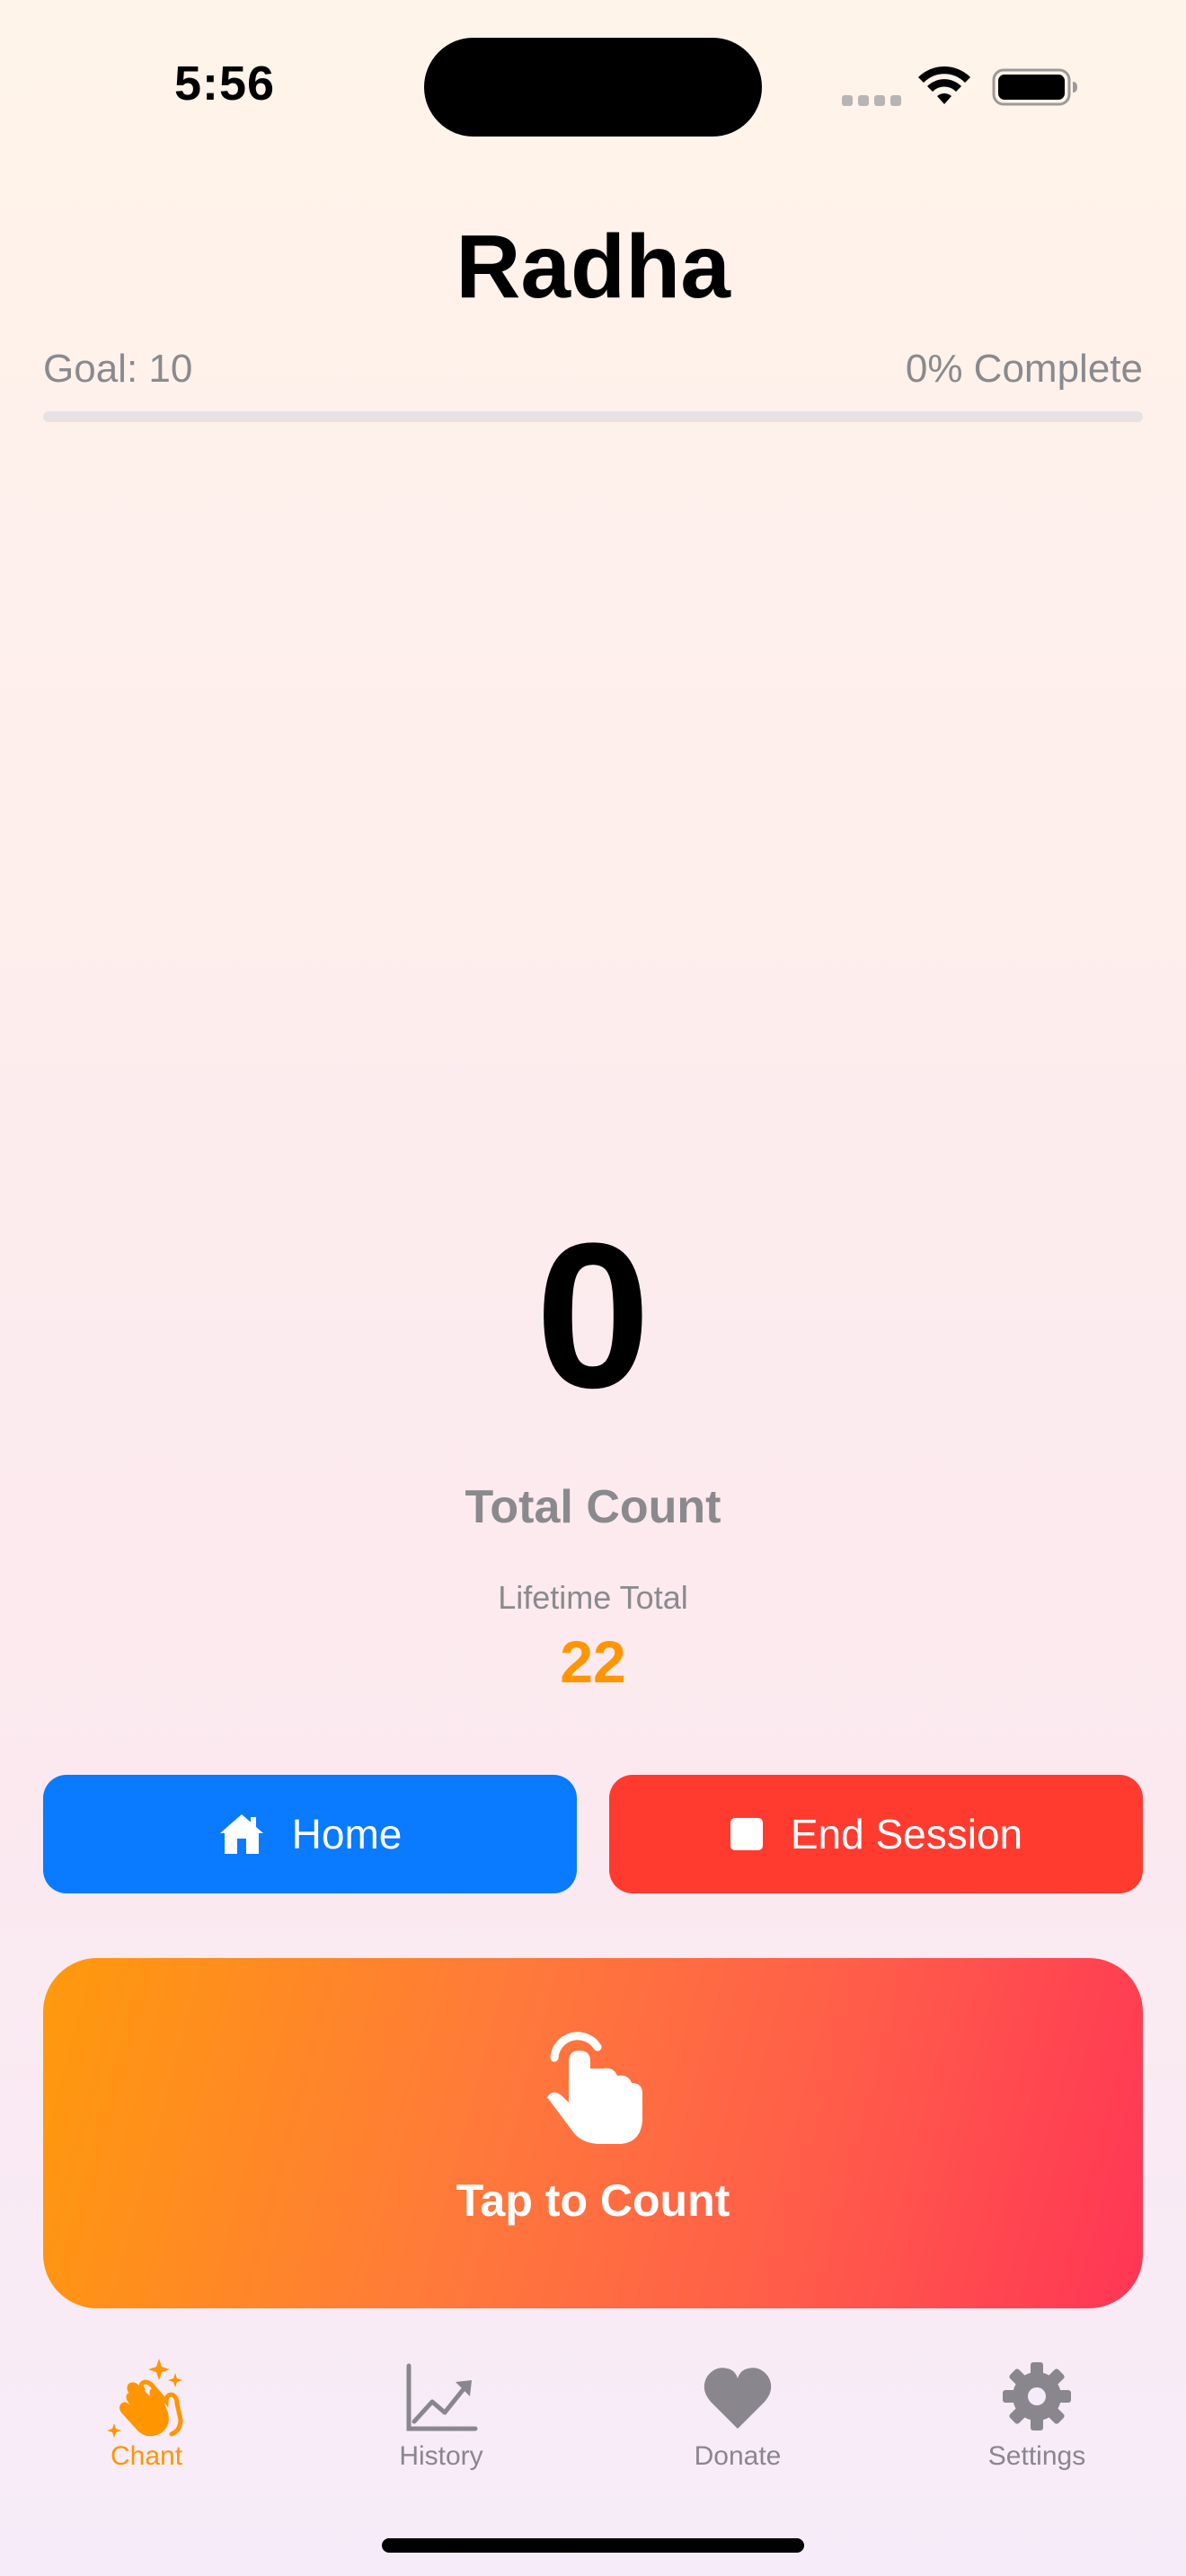  I want to click on count-label: Total Count, so click(593, 1507).